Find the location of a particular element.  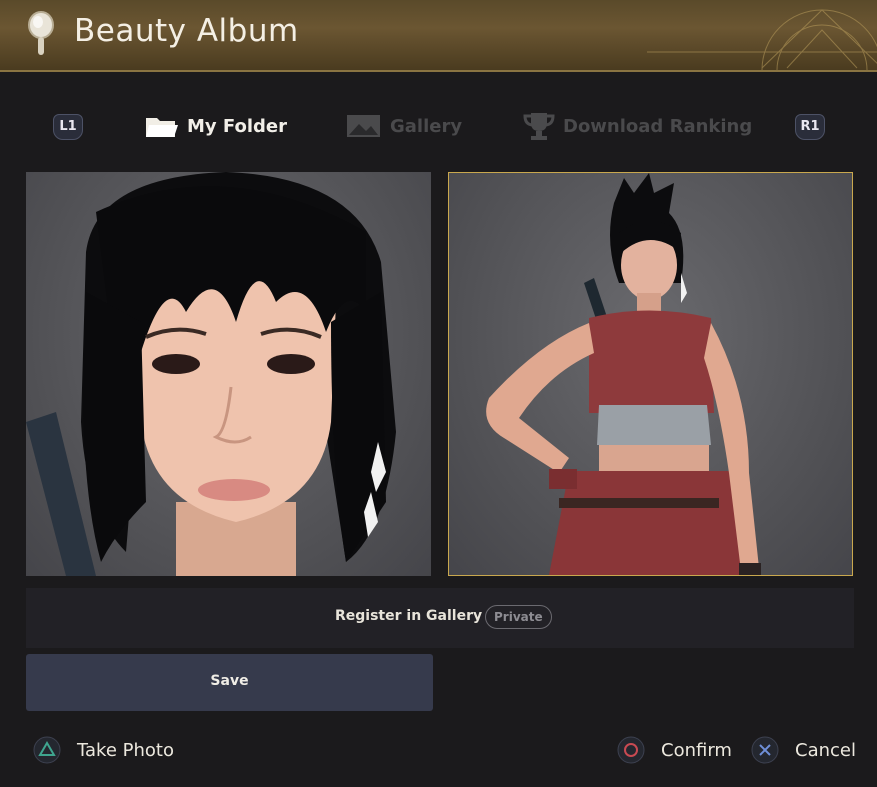

hand-mirror-icon is located at coordinates (41, 33).